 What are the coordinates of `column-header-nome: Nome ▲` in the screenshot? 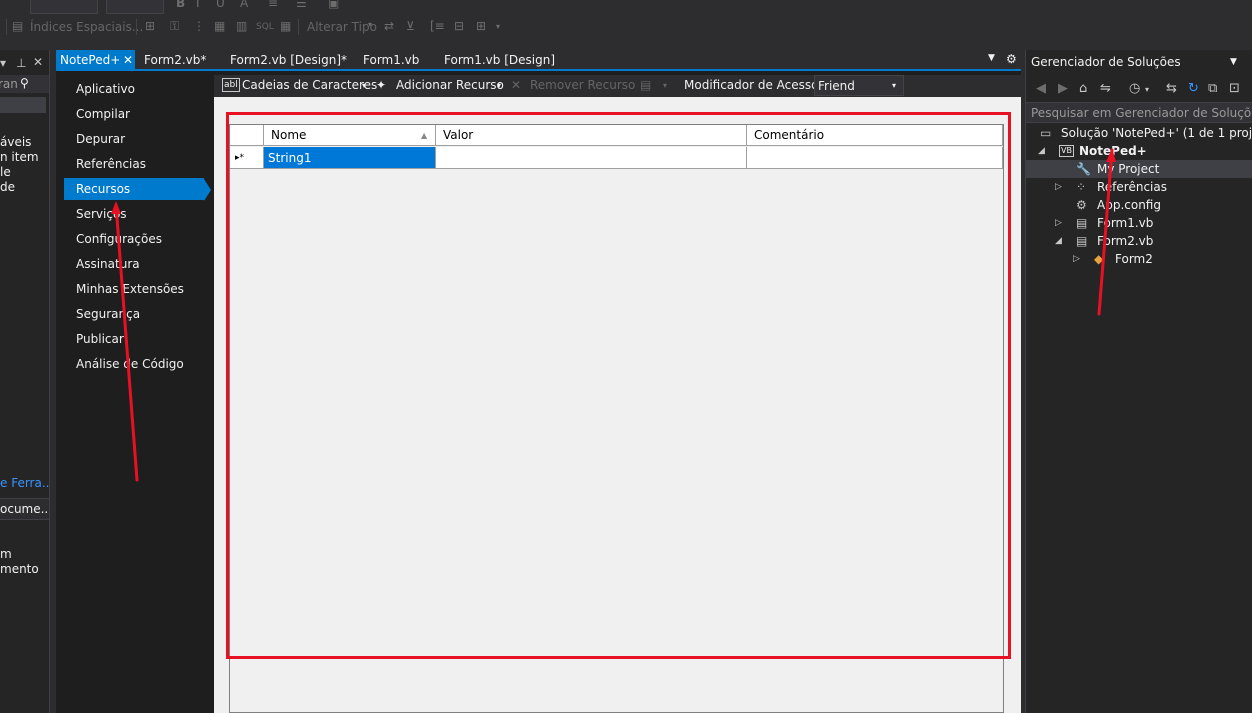 It's located at (350, 135).